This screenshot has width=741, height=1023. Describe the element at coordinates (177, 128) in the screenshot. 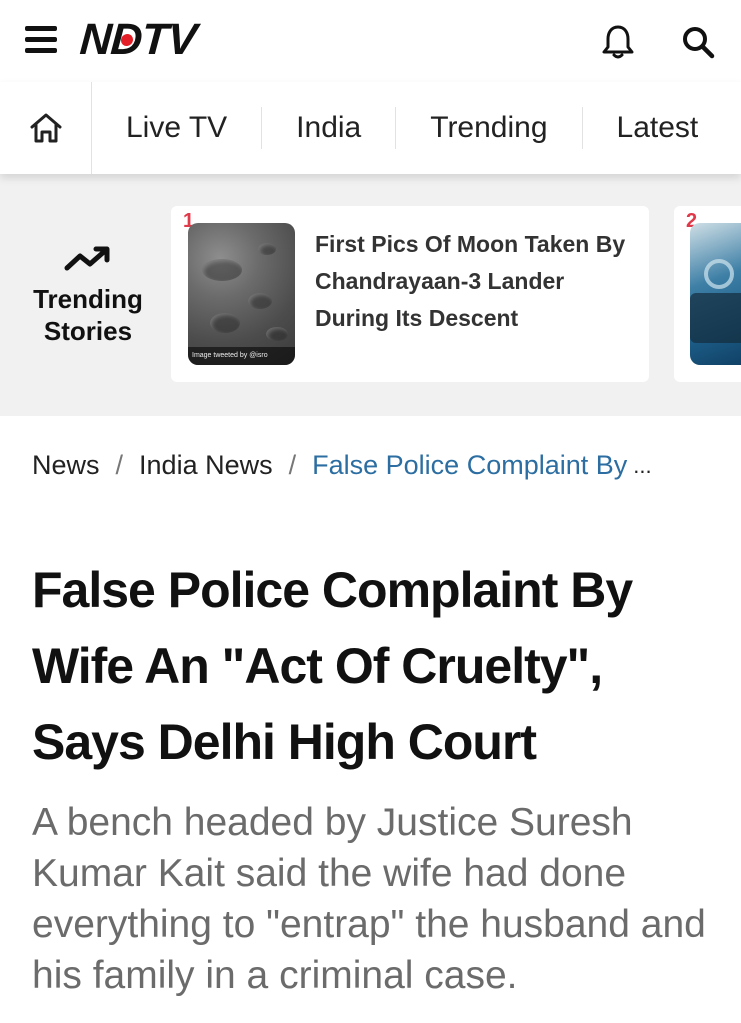

I see `tab-live-tv: Live TV` at that location.